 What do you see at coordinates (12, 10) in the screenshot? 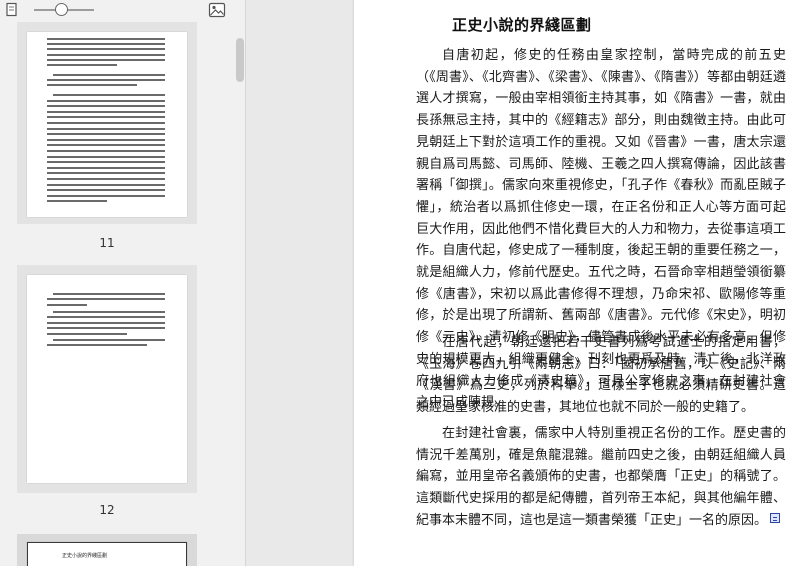
I see `page-small-icon` at bounding box center [12, 10].